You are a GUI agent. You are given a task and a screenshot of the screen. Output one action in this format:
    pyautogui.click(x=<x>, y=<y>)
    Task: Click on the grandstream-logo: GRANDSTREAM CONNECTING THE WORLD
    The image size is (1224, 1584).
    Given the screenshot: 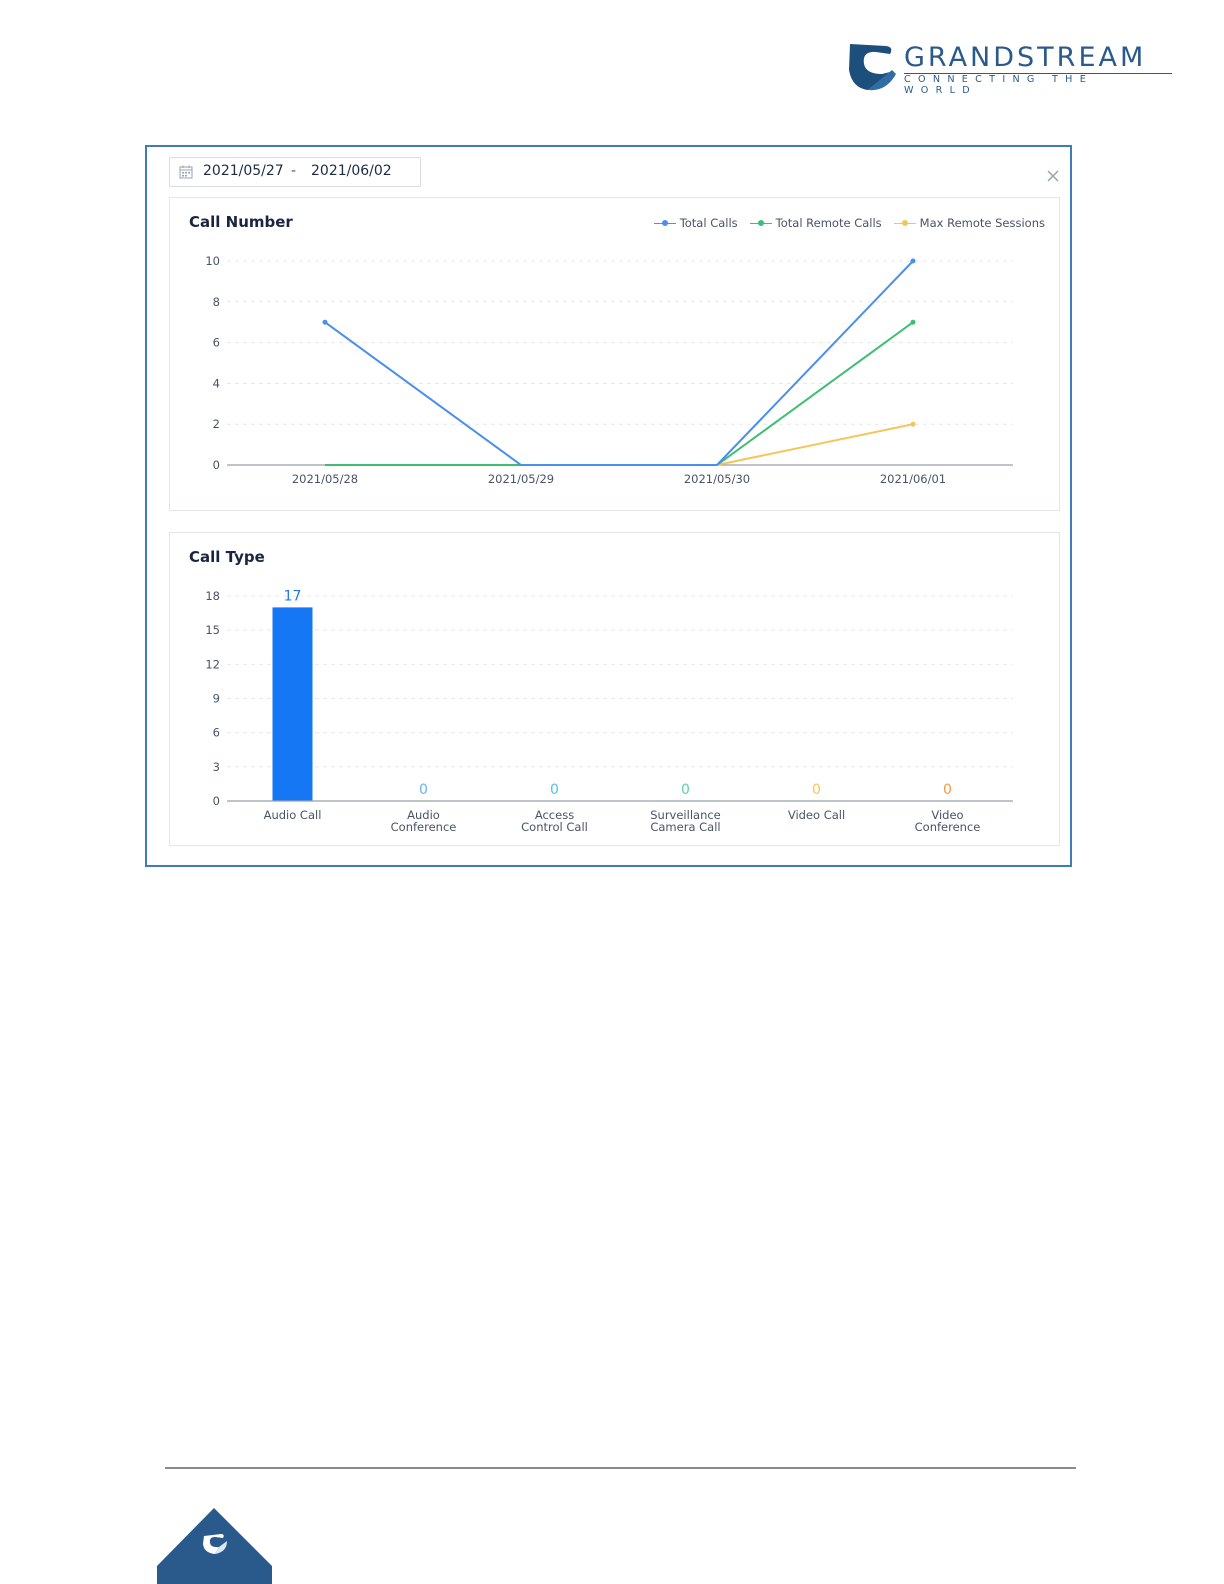 What is the action you would take?
    pyautogui.click(x=1011, y=68)
    